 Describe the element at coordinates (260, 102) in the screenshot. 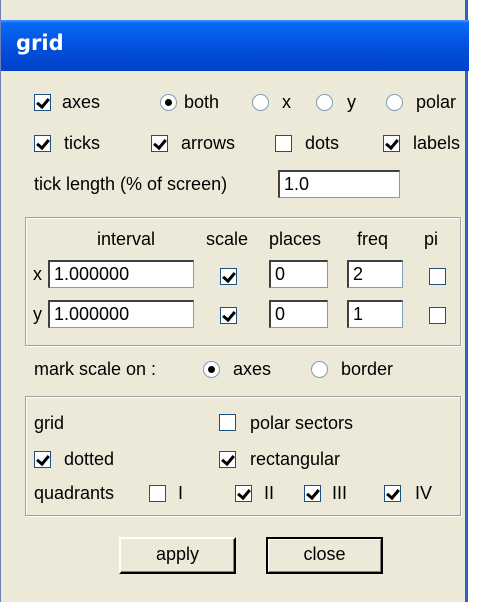

I see `mode-x-radio` at that location.